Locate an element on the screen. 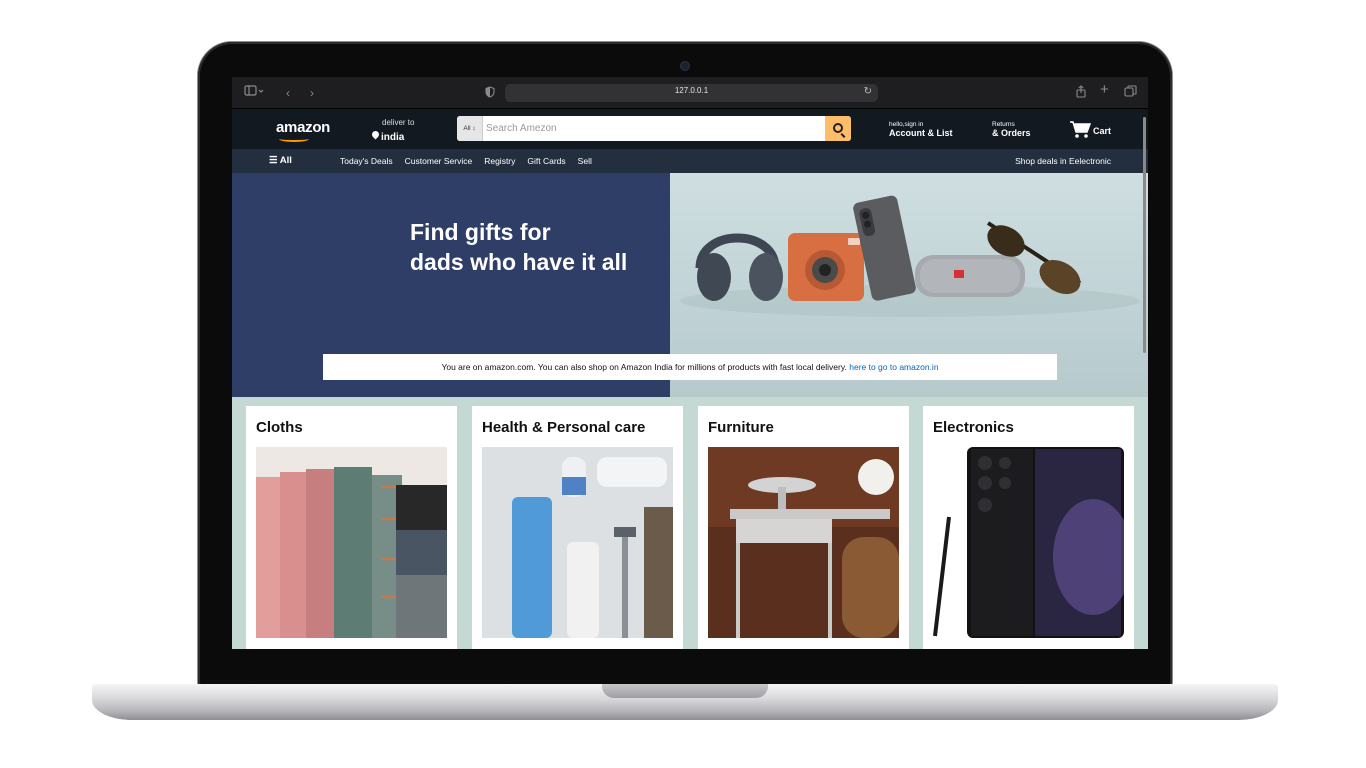 Image resolution: width=1366 pixels, height=768 pixels. account-menu: hello,sign in Account & List is located at coordinates (921, 129).